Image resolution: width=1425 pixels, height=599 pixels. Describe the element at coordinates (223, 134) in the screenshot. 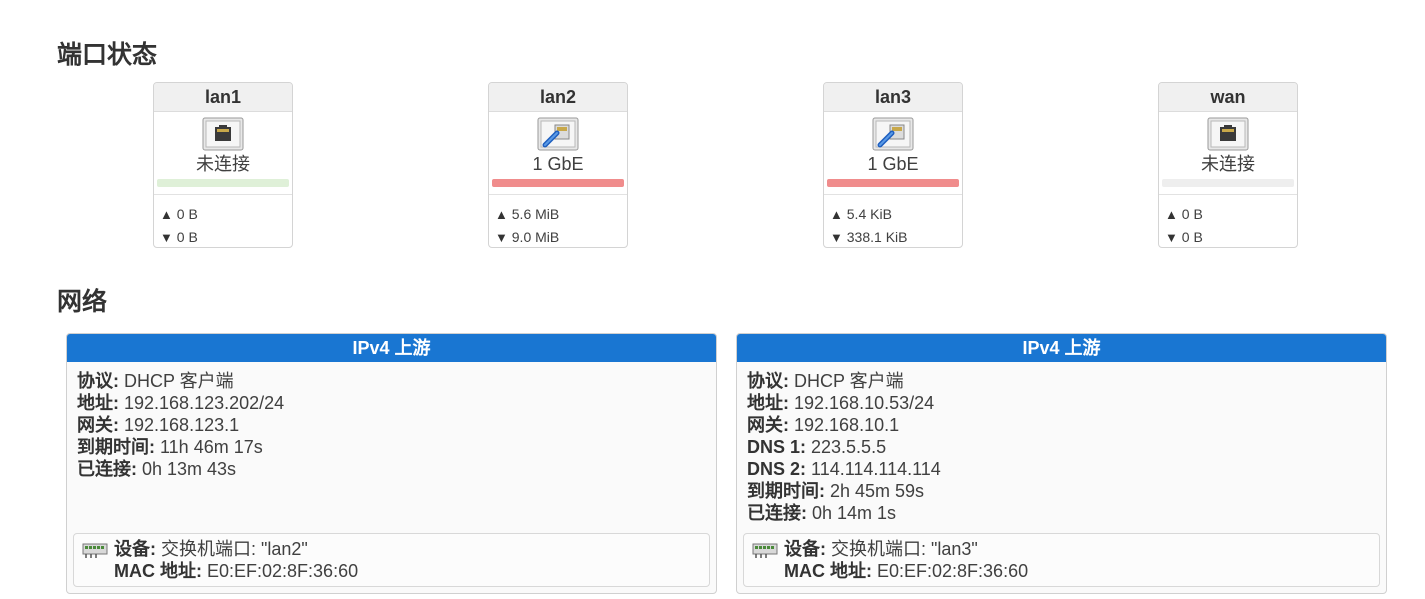

I see `ethernet-port-icon` at that location.